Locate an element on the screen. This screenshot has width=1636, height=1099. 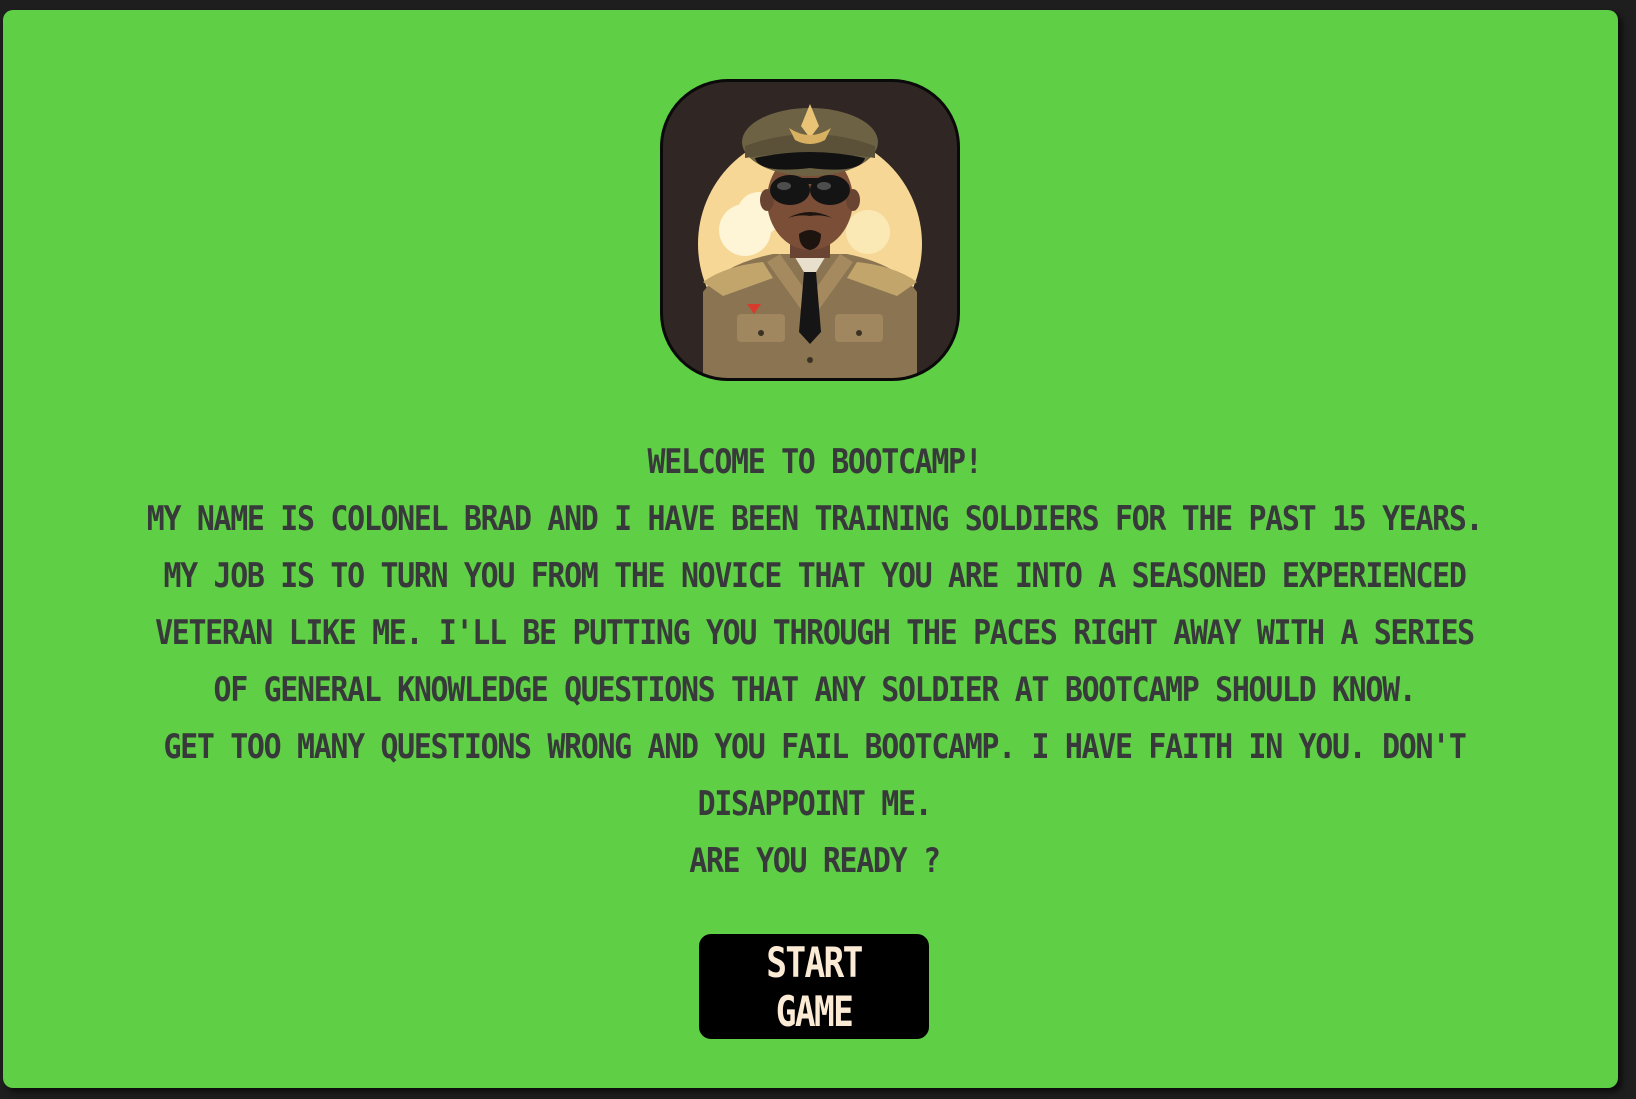
colonel-brad-avatar-icon is located at coordinates (810, 230).